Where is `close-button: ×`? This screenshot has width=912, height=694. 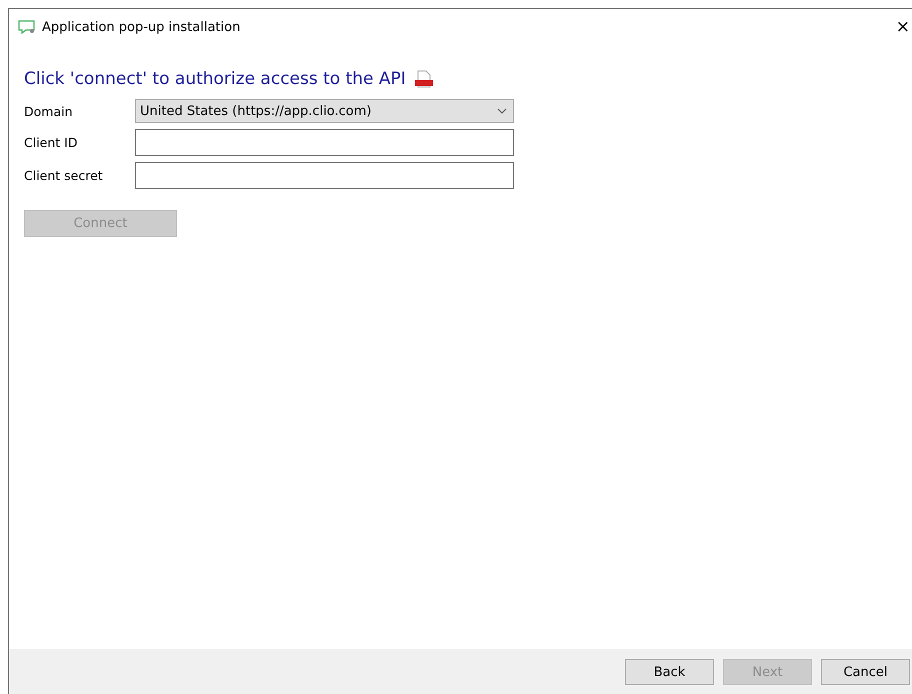
close-button: × is located at coordinates (903, 27).